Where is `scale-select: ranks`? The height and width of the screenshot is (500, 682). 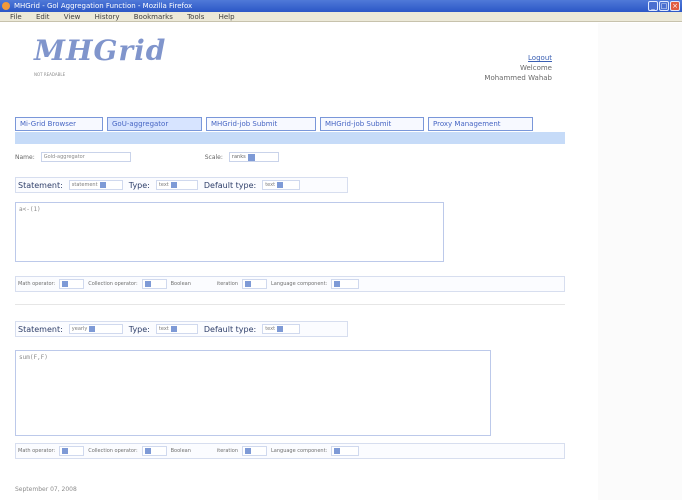
scale-select: ranks is located at coordinates (253, 157).